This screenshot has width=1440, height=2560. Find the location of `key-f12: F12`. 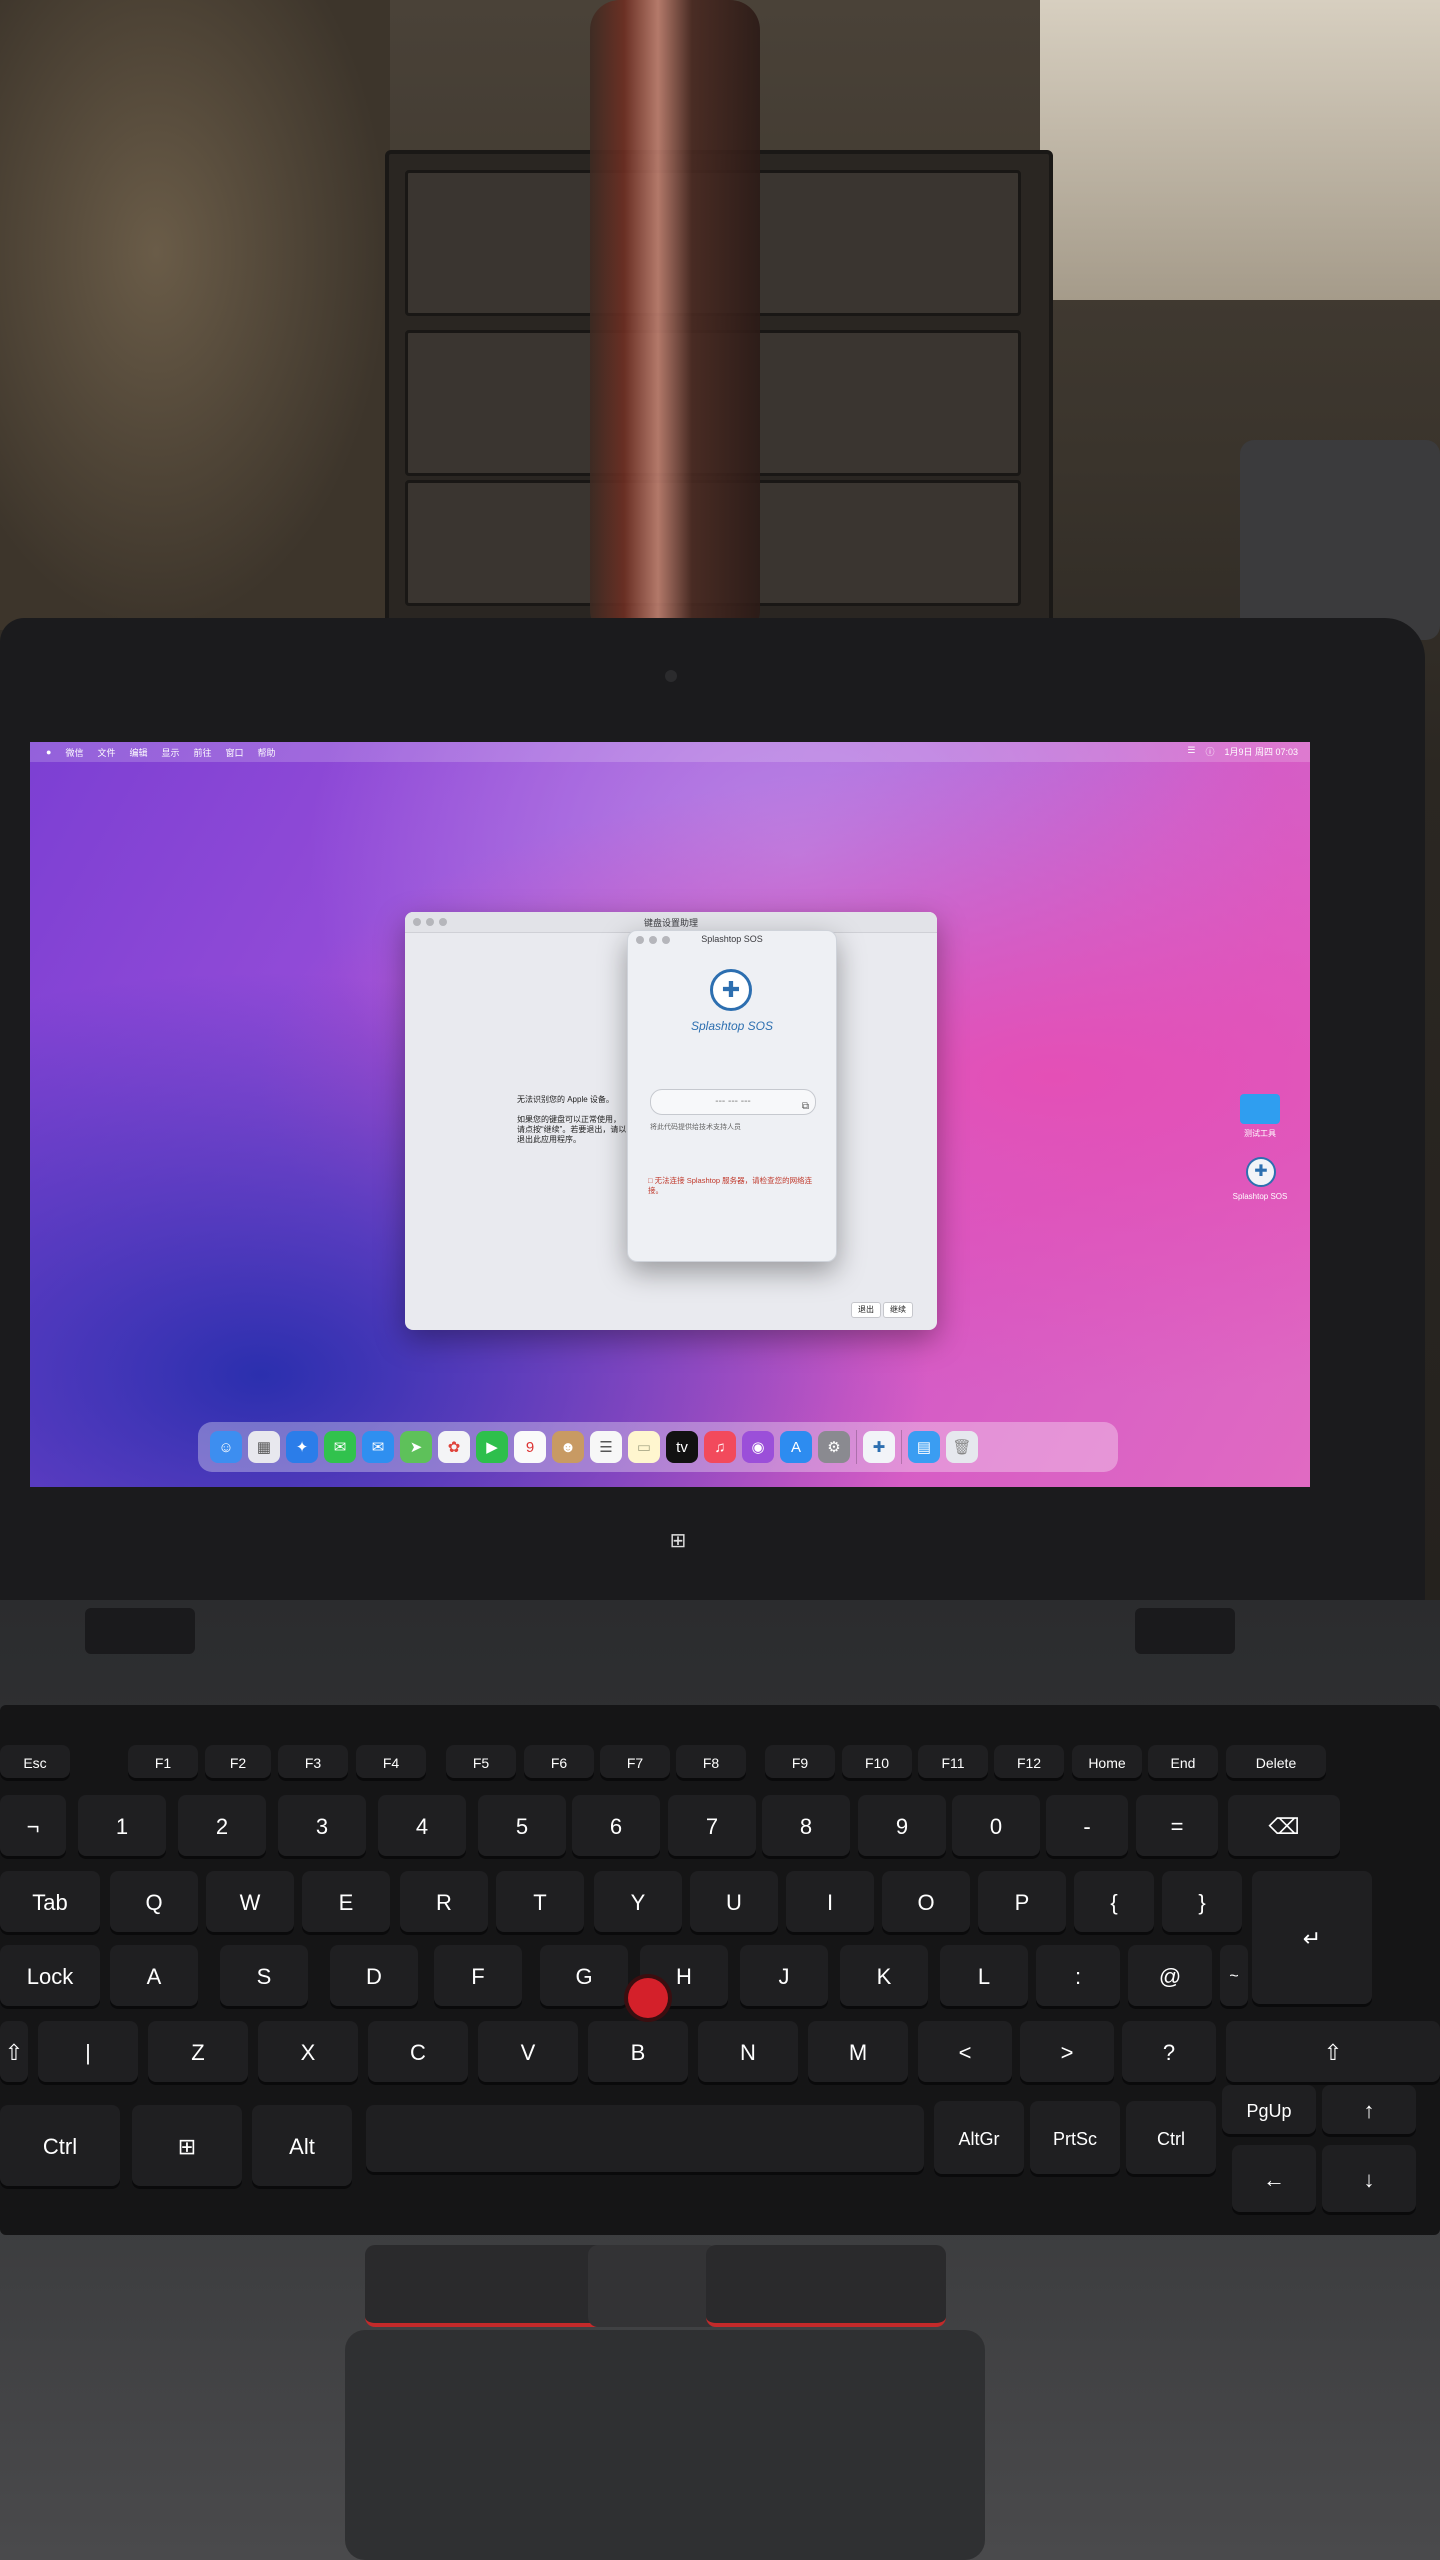

key-f12: F12 is located at coordinates (1029, 1763).